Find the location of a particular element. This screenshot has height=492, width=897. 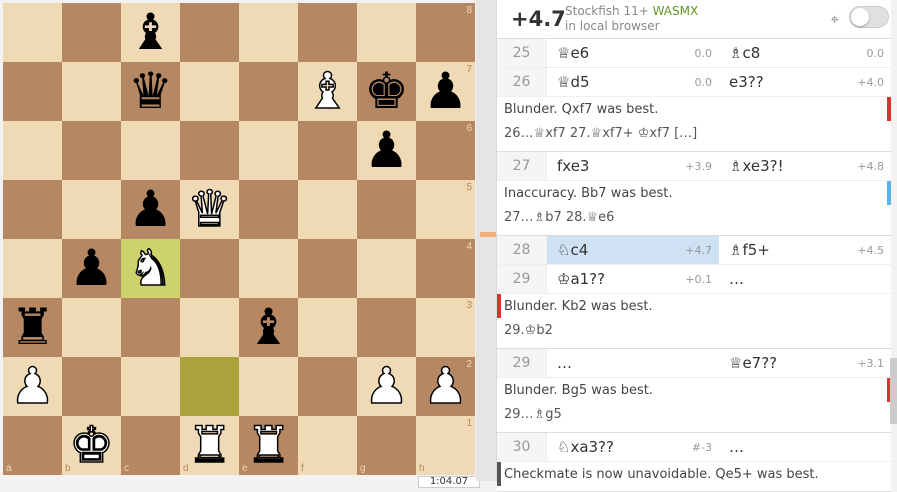

square-d5: ♛ is located at coordinates (209, 209).